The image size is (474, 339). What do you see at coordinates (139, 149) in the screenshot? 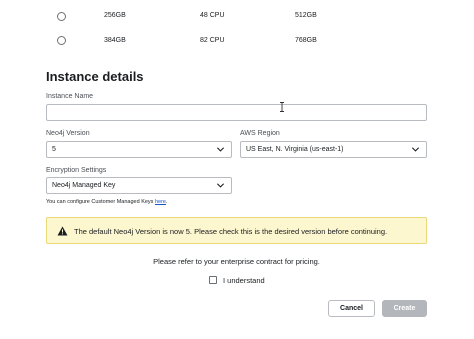
I see `neo4j-version-select: 5` at bounding box center [139, 149].